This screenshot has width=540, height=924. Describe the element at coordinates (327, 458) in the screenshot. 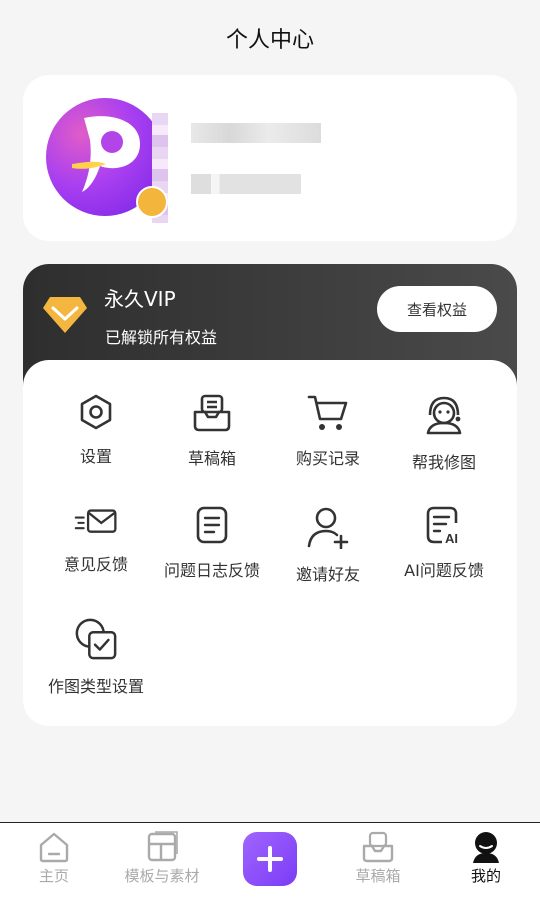

I see `menu-item-label: 购买记录` at that location.